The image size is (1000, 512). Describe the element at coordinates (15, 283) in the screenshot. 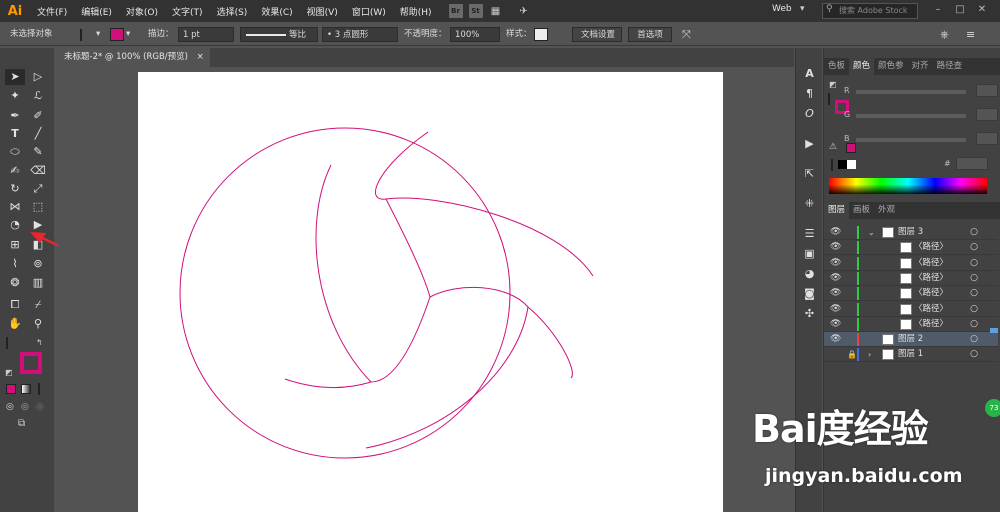

I see `symbol-sprayer-icon: ❂` at that location.